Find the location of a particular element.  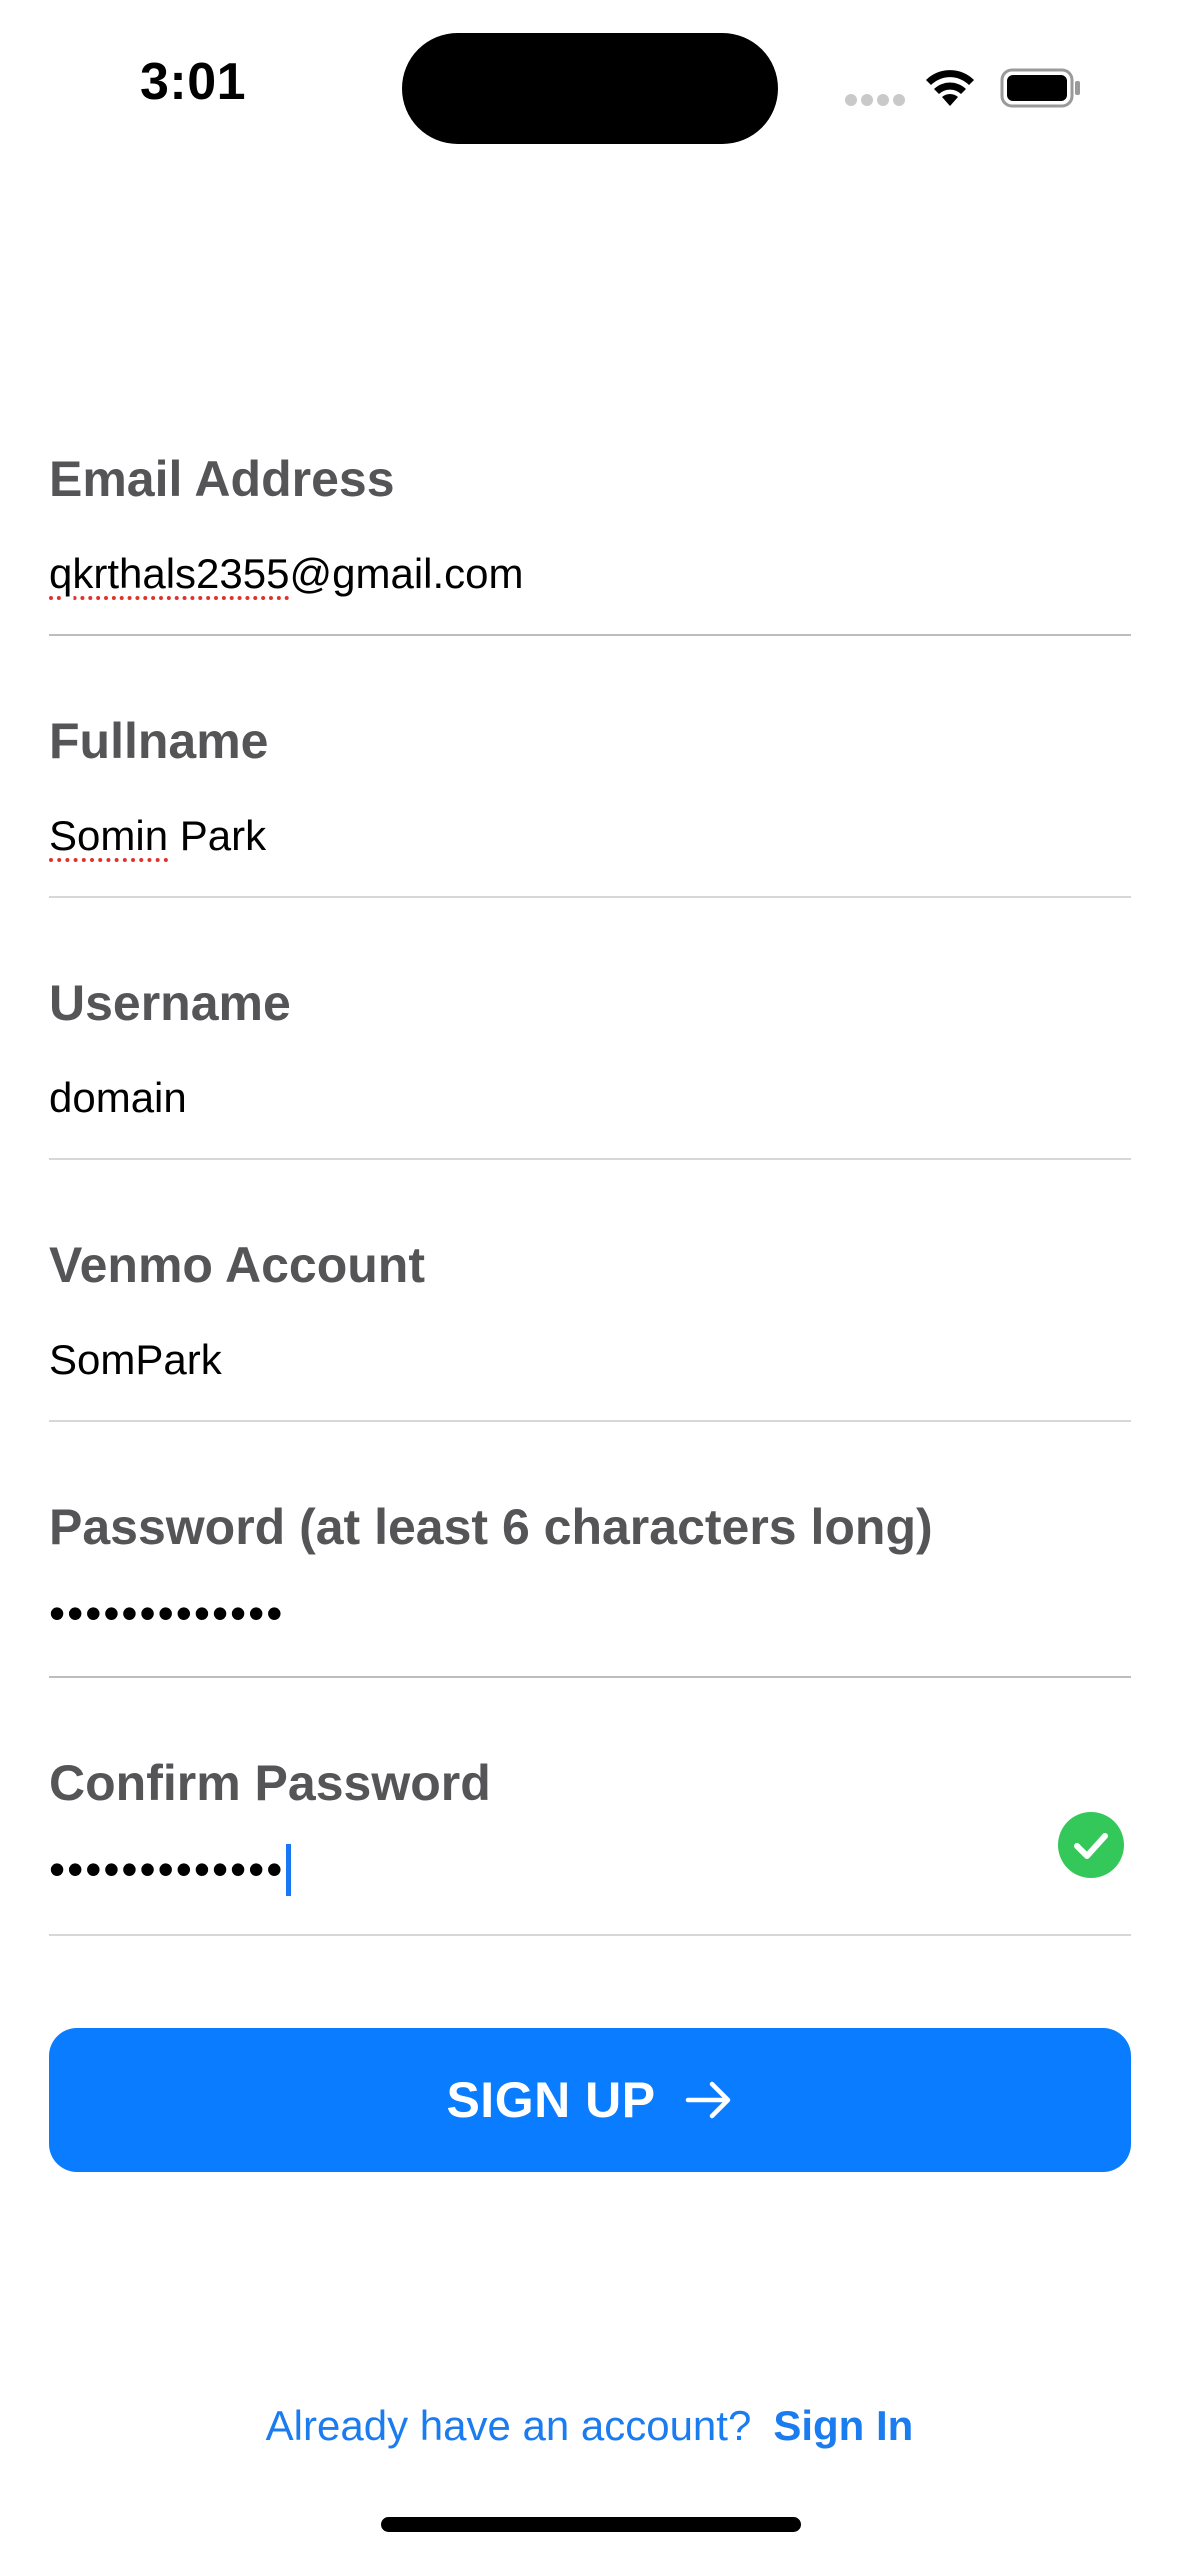

dynamic-island is located at coordinates (590, 88).